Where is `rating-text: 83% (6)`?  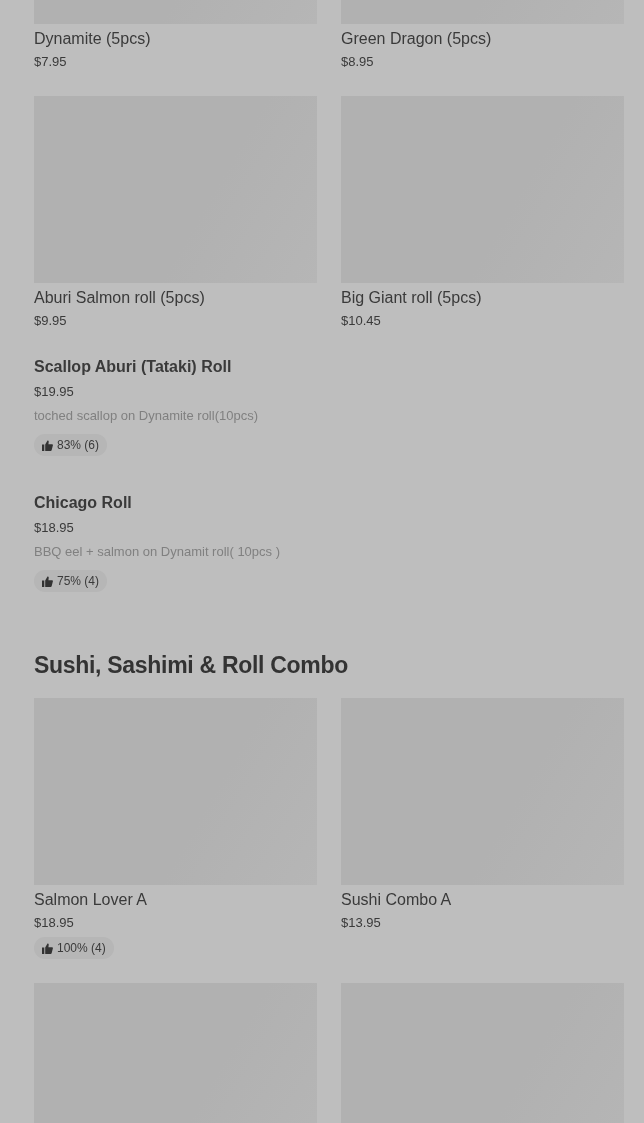 rating-text: 83% (6) is located at coordinates (78, 445).